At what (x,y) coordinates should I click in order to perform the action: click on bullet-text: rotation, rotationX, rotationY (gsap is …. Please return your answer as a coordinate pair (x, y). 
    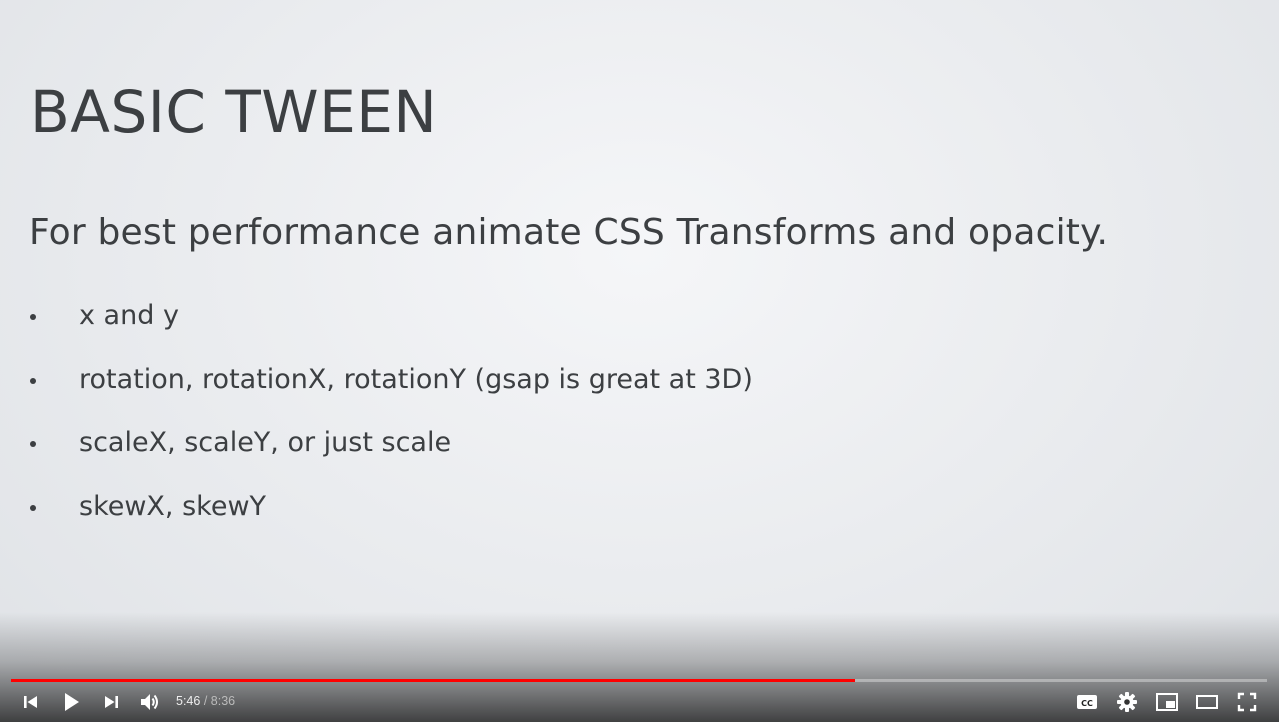
    Looking at the image, I should click on (416, 379).